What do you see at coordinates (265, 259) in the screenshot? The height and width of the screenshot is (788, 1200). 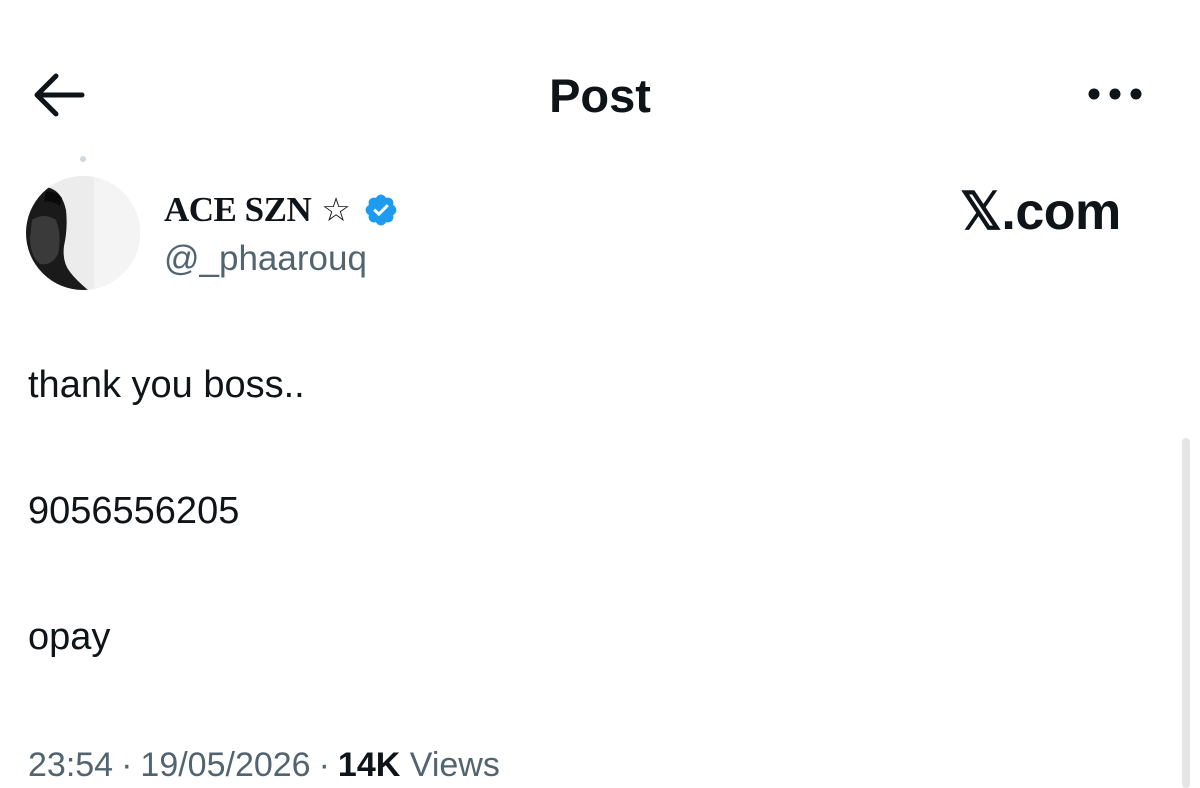 I see `author-handle: @_phaarouq` at bounding box center [265, 259].